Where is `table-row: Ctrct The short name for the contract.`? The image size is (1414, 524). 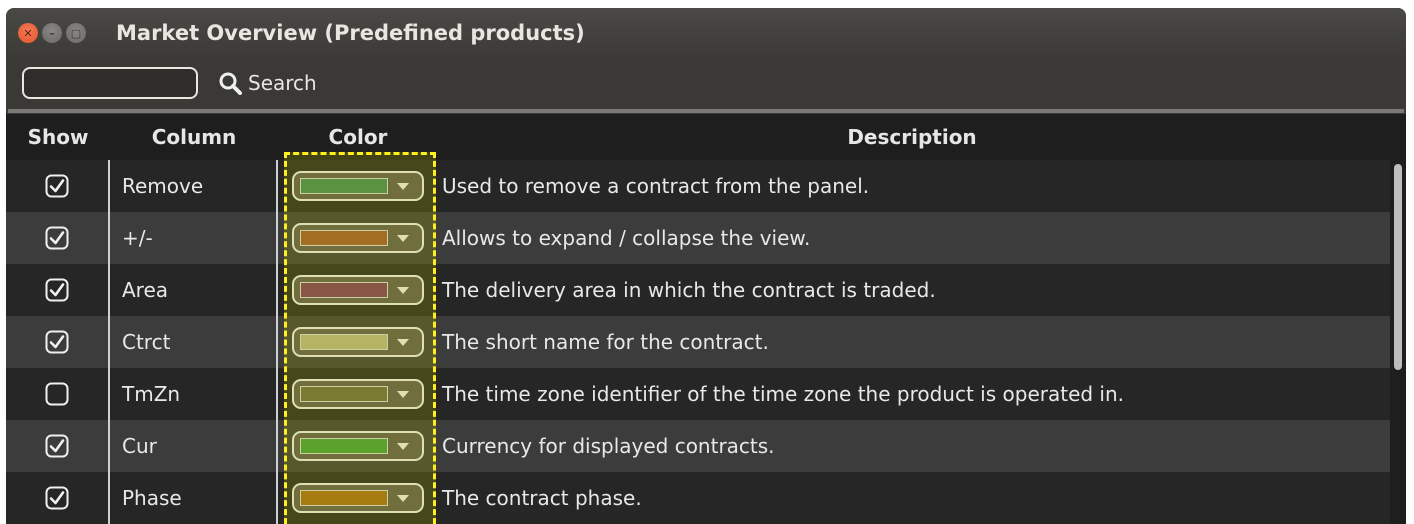 table-row: Ctrct The short name for the contract. is located at coordinates (698, 342).